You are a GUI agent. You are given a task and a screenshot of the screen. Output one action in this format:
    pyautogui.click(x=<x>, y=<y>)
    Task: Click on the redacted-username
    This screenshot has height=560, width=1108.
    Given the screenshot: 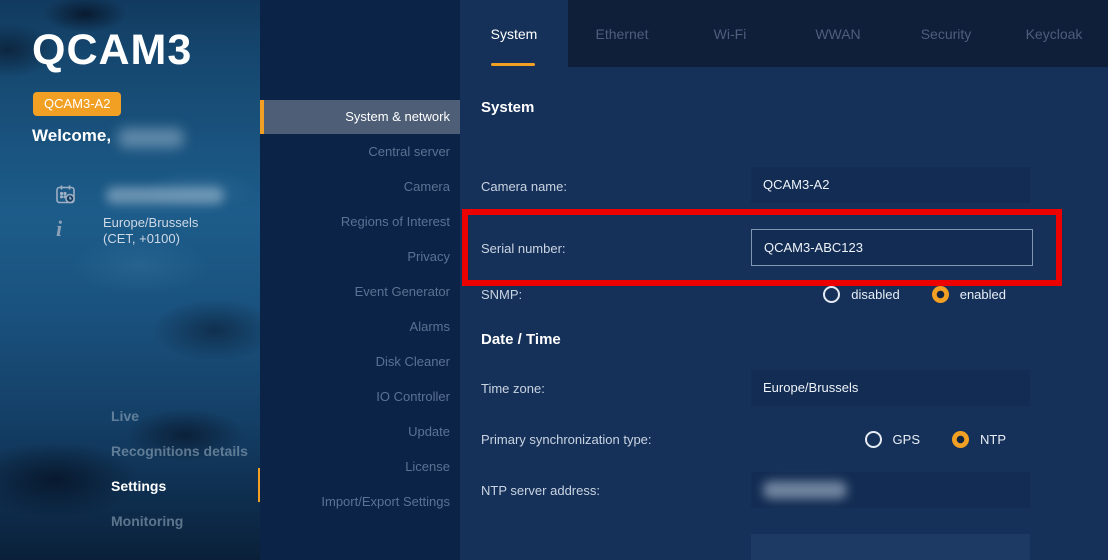 What is the action you would take?
    pyautogui.click(x=151, y=138)
    